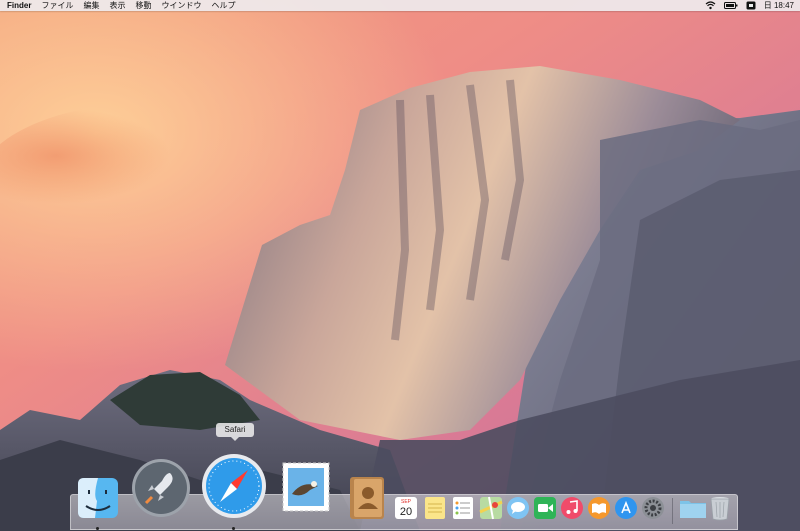 The height and width of the screenshot is (531, 800). I want to click on reminders-icon, so click(463, 508).